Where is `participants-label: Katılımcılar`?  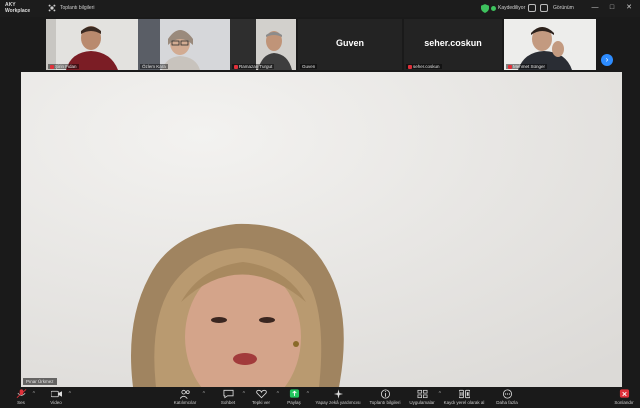 participants-label: Katılımcılar is located at coordinates (185, 402).